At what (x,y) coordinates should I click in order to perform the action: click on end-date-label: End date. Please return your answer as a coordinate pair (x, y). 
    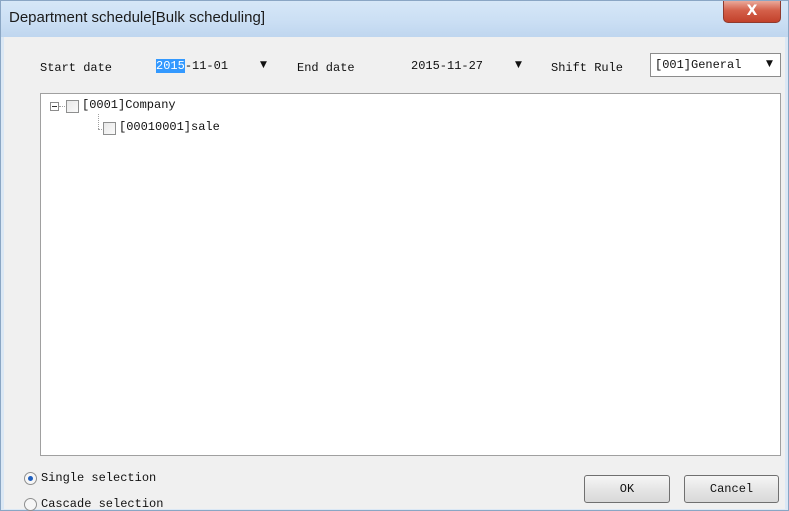
    Looking at the image, I should click on (326, 68).